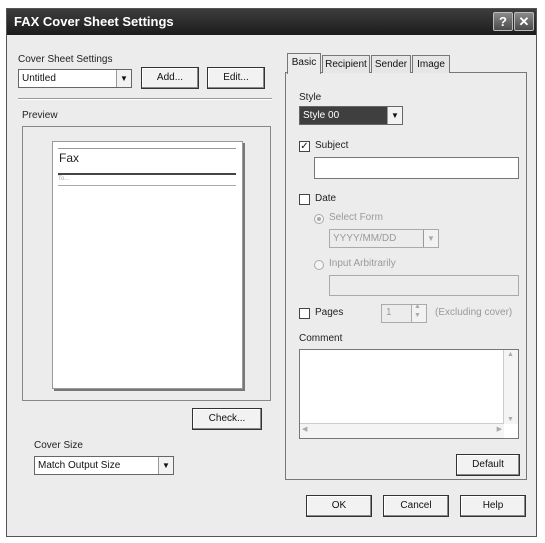 The width and height of the screenshot is (545, 543). Describe the element at coordinates (503, 21) in the screenshot. I see `help-title-button: ?` at that location.